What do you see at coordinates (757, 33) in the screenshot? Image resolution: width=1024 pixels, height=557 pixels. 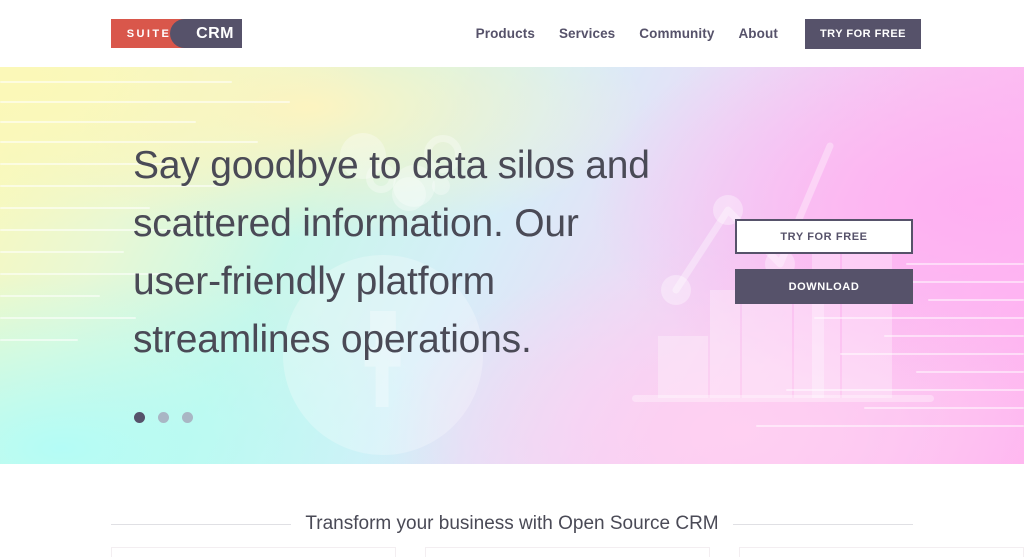 I see `nav-item-about: About` at bounding box center [757, 33].